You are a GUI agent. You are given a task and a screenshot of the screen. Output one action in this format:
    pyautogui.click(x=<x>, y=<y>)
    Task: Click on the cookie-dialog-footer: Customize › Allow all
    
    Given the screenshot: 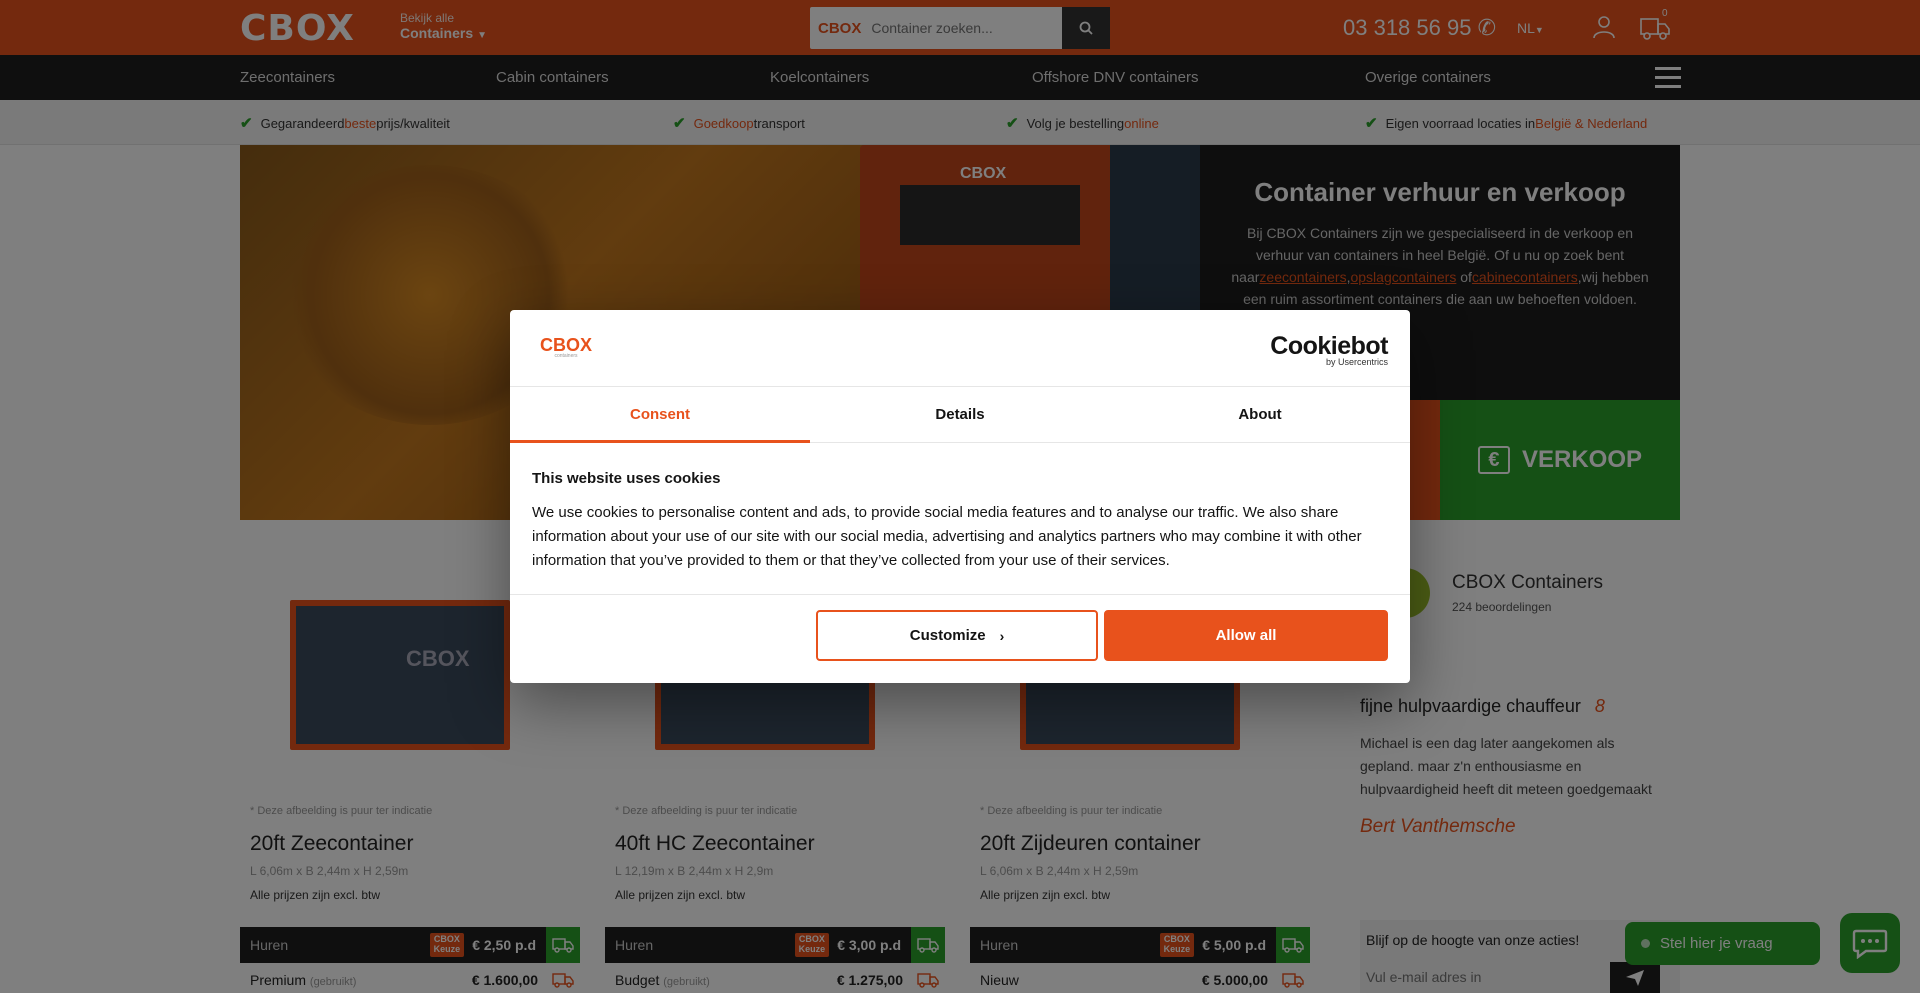 What is the action you would take?
    pyautogui.click(x=960, y=627)
    